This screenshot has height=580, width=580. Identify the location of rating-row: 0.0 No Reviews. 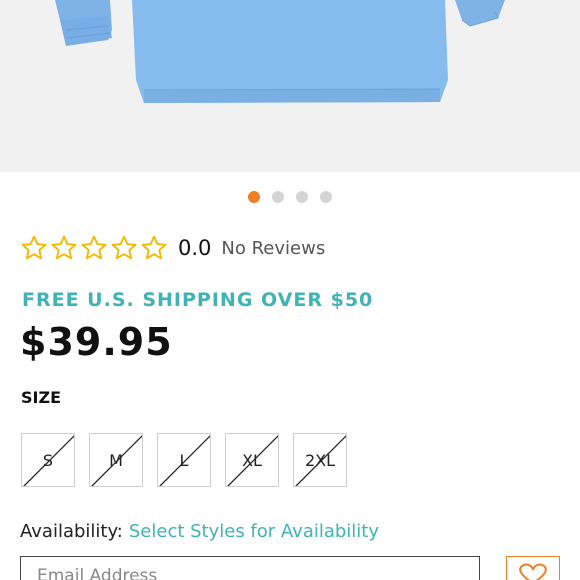
(172, 248).